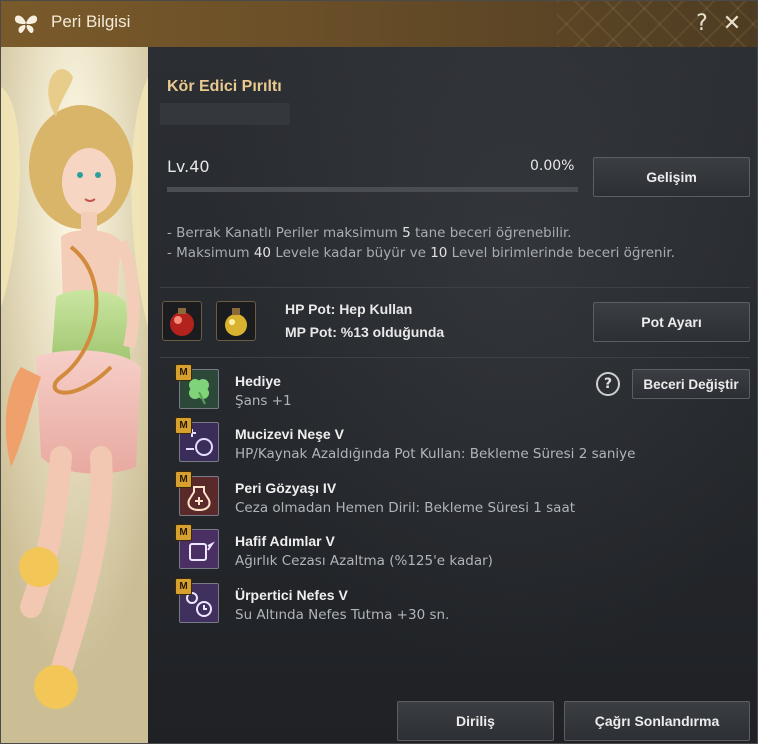 This screenshot has width=758, height=744. Describe the element at coordinates (263, 401) in the screenshot. I see `skill-description: Şans +1` at that location.